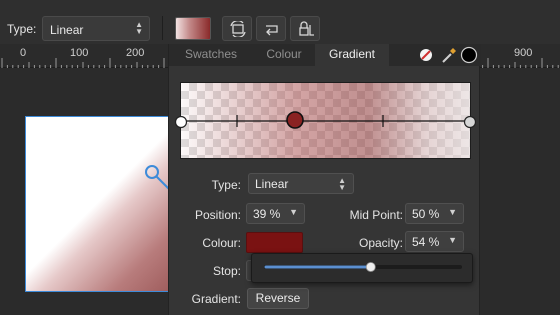 The image size is (560, 315). Describe the element at coordinates (67, 30) in the screenshot. I see `type-select-value: Linear` at that location.